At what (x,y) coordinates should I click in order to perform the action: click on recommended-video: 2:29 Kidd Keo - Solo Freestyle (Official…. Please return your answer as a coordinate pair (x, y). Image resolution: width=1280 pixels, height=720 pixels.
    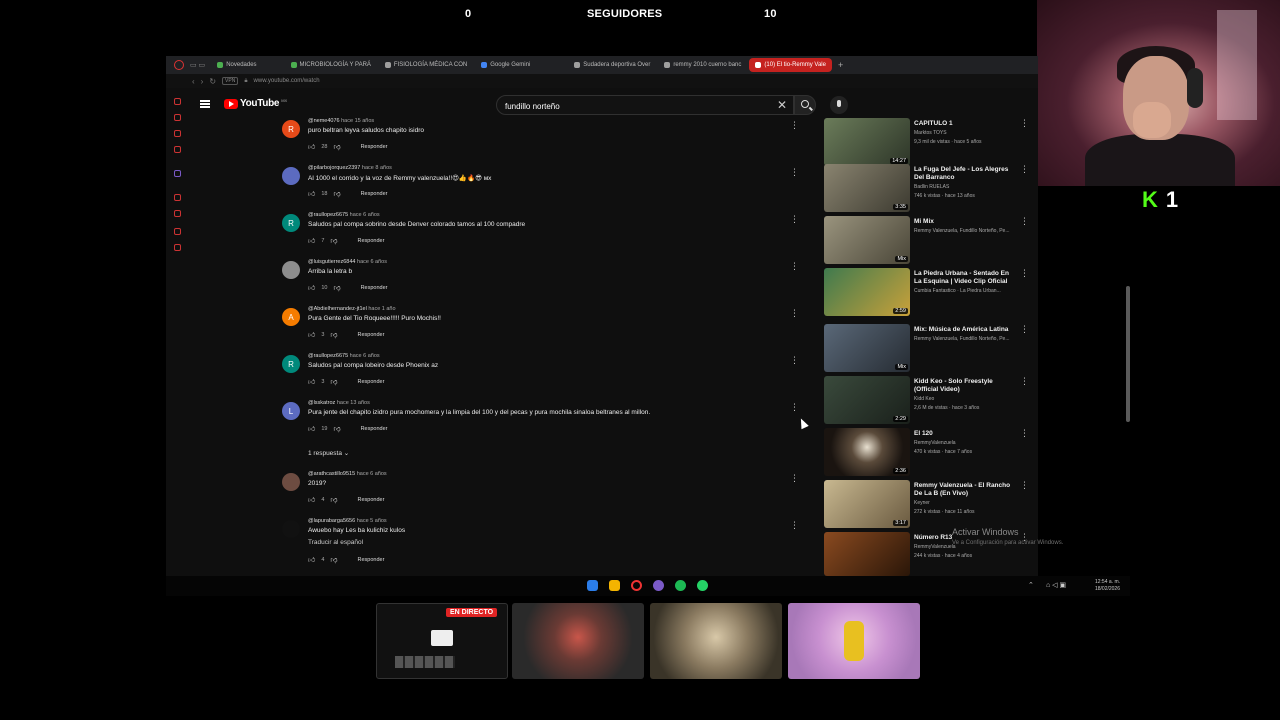
    Looking at the image, I should click on (931, 402).